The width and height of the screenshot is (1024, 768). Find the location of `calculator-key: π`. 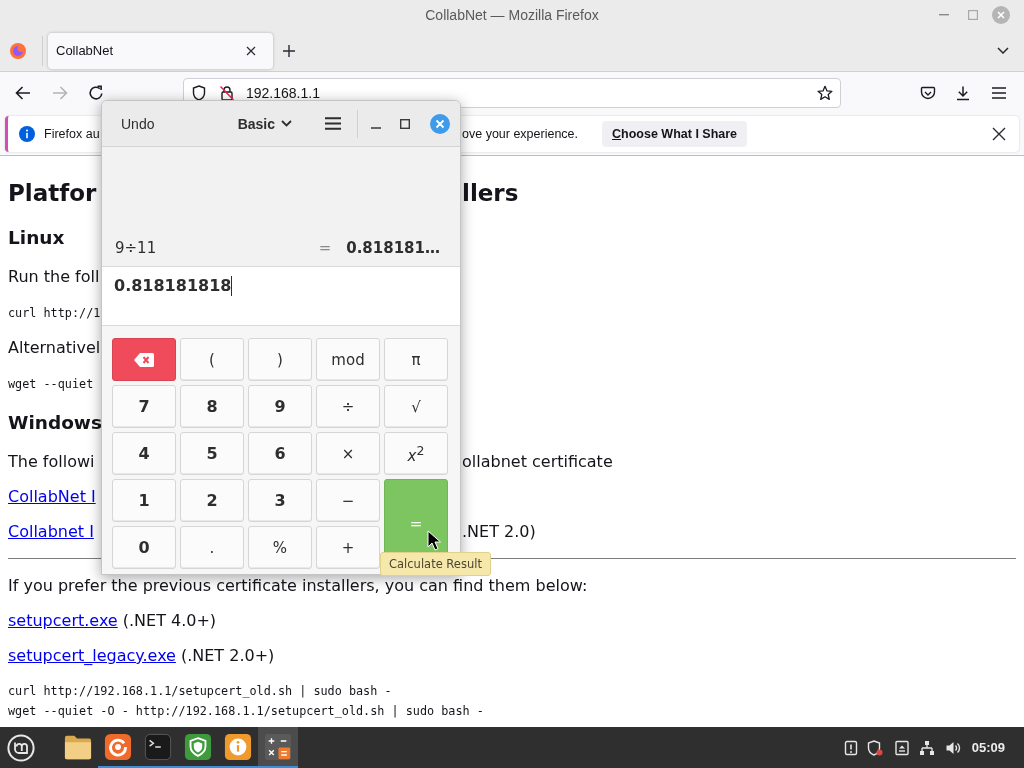

calculator-key: π is located at coordinates (416, 359).